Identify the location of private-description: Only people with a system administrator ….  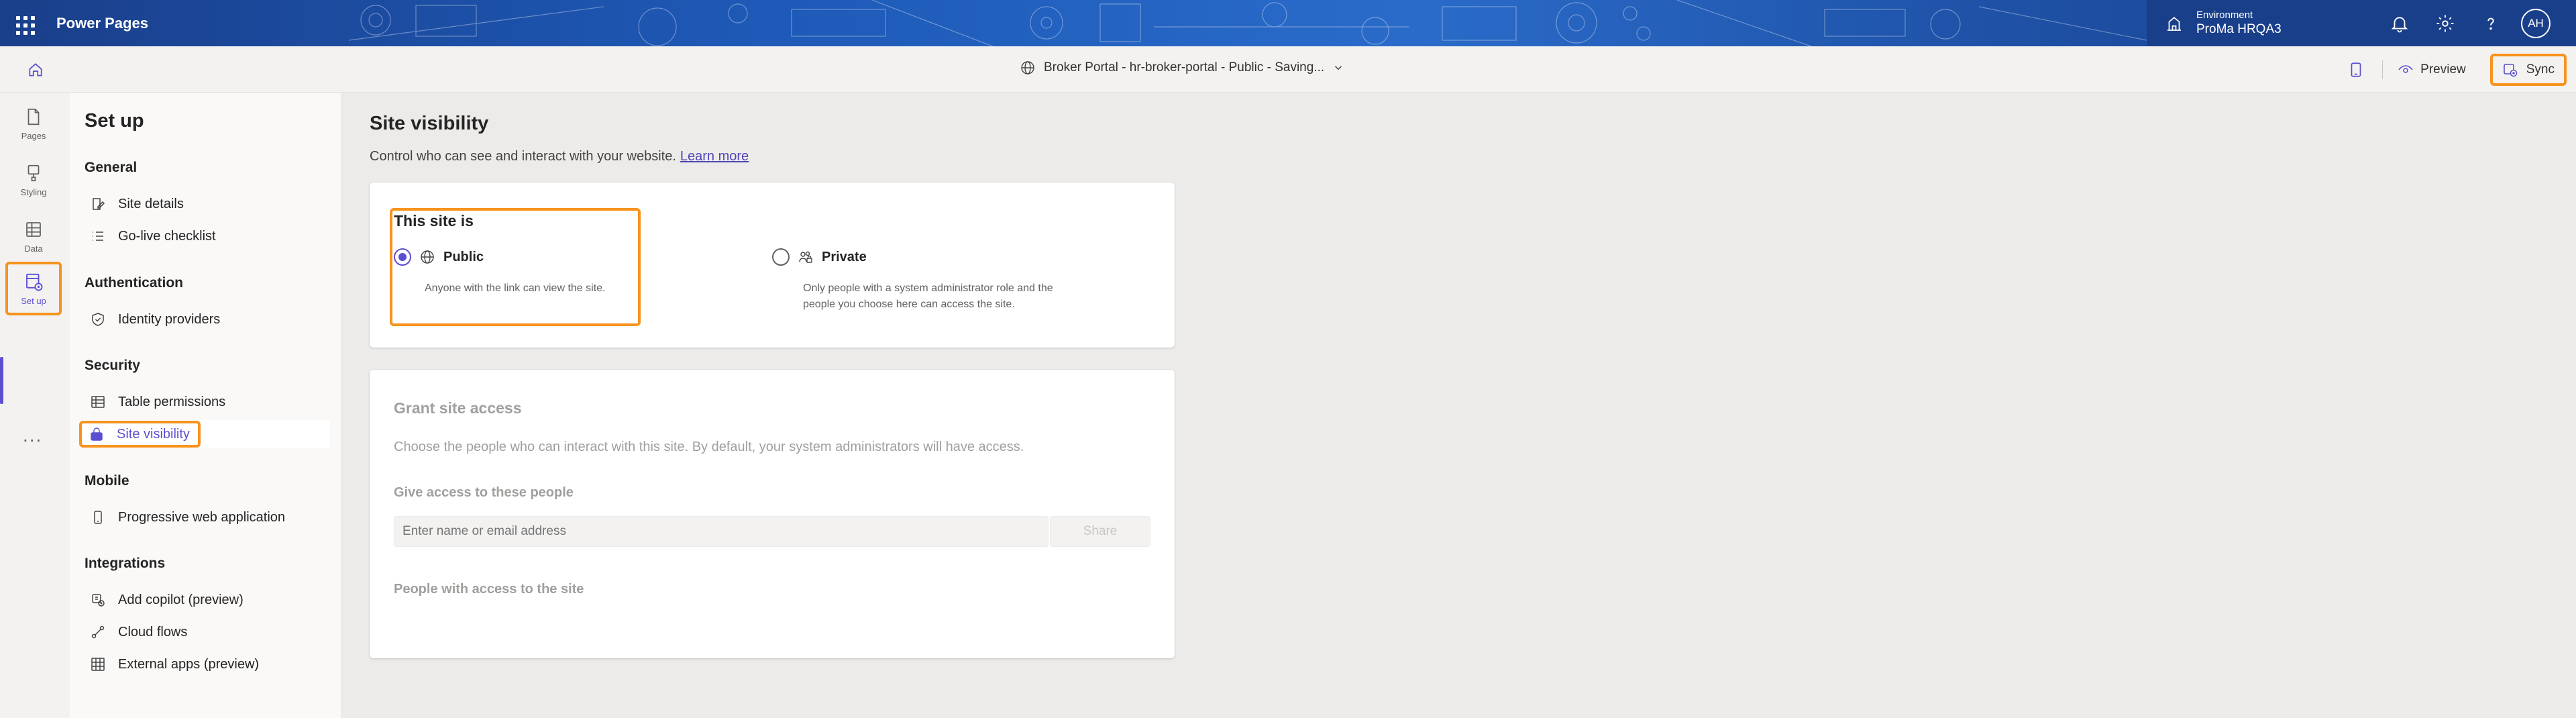
(928, 296).